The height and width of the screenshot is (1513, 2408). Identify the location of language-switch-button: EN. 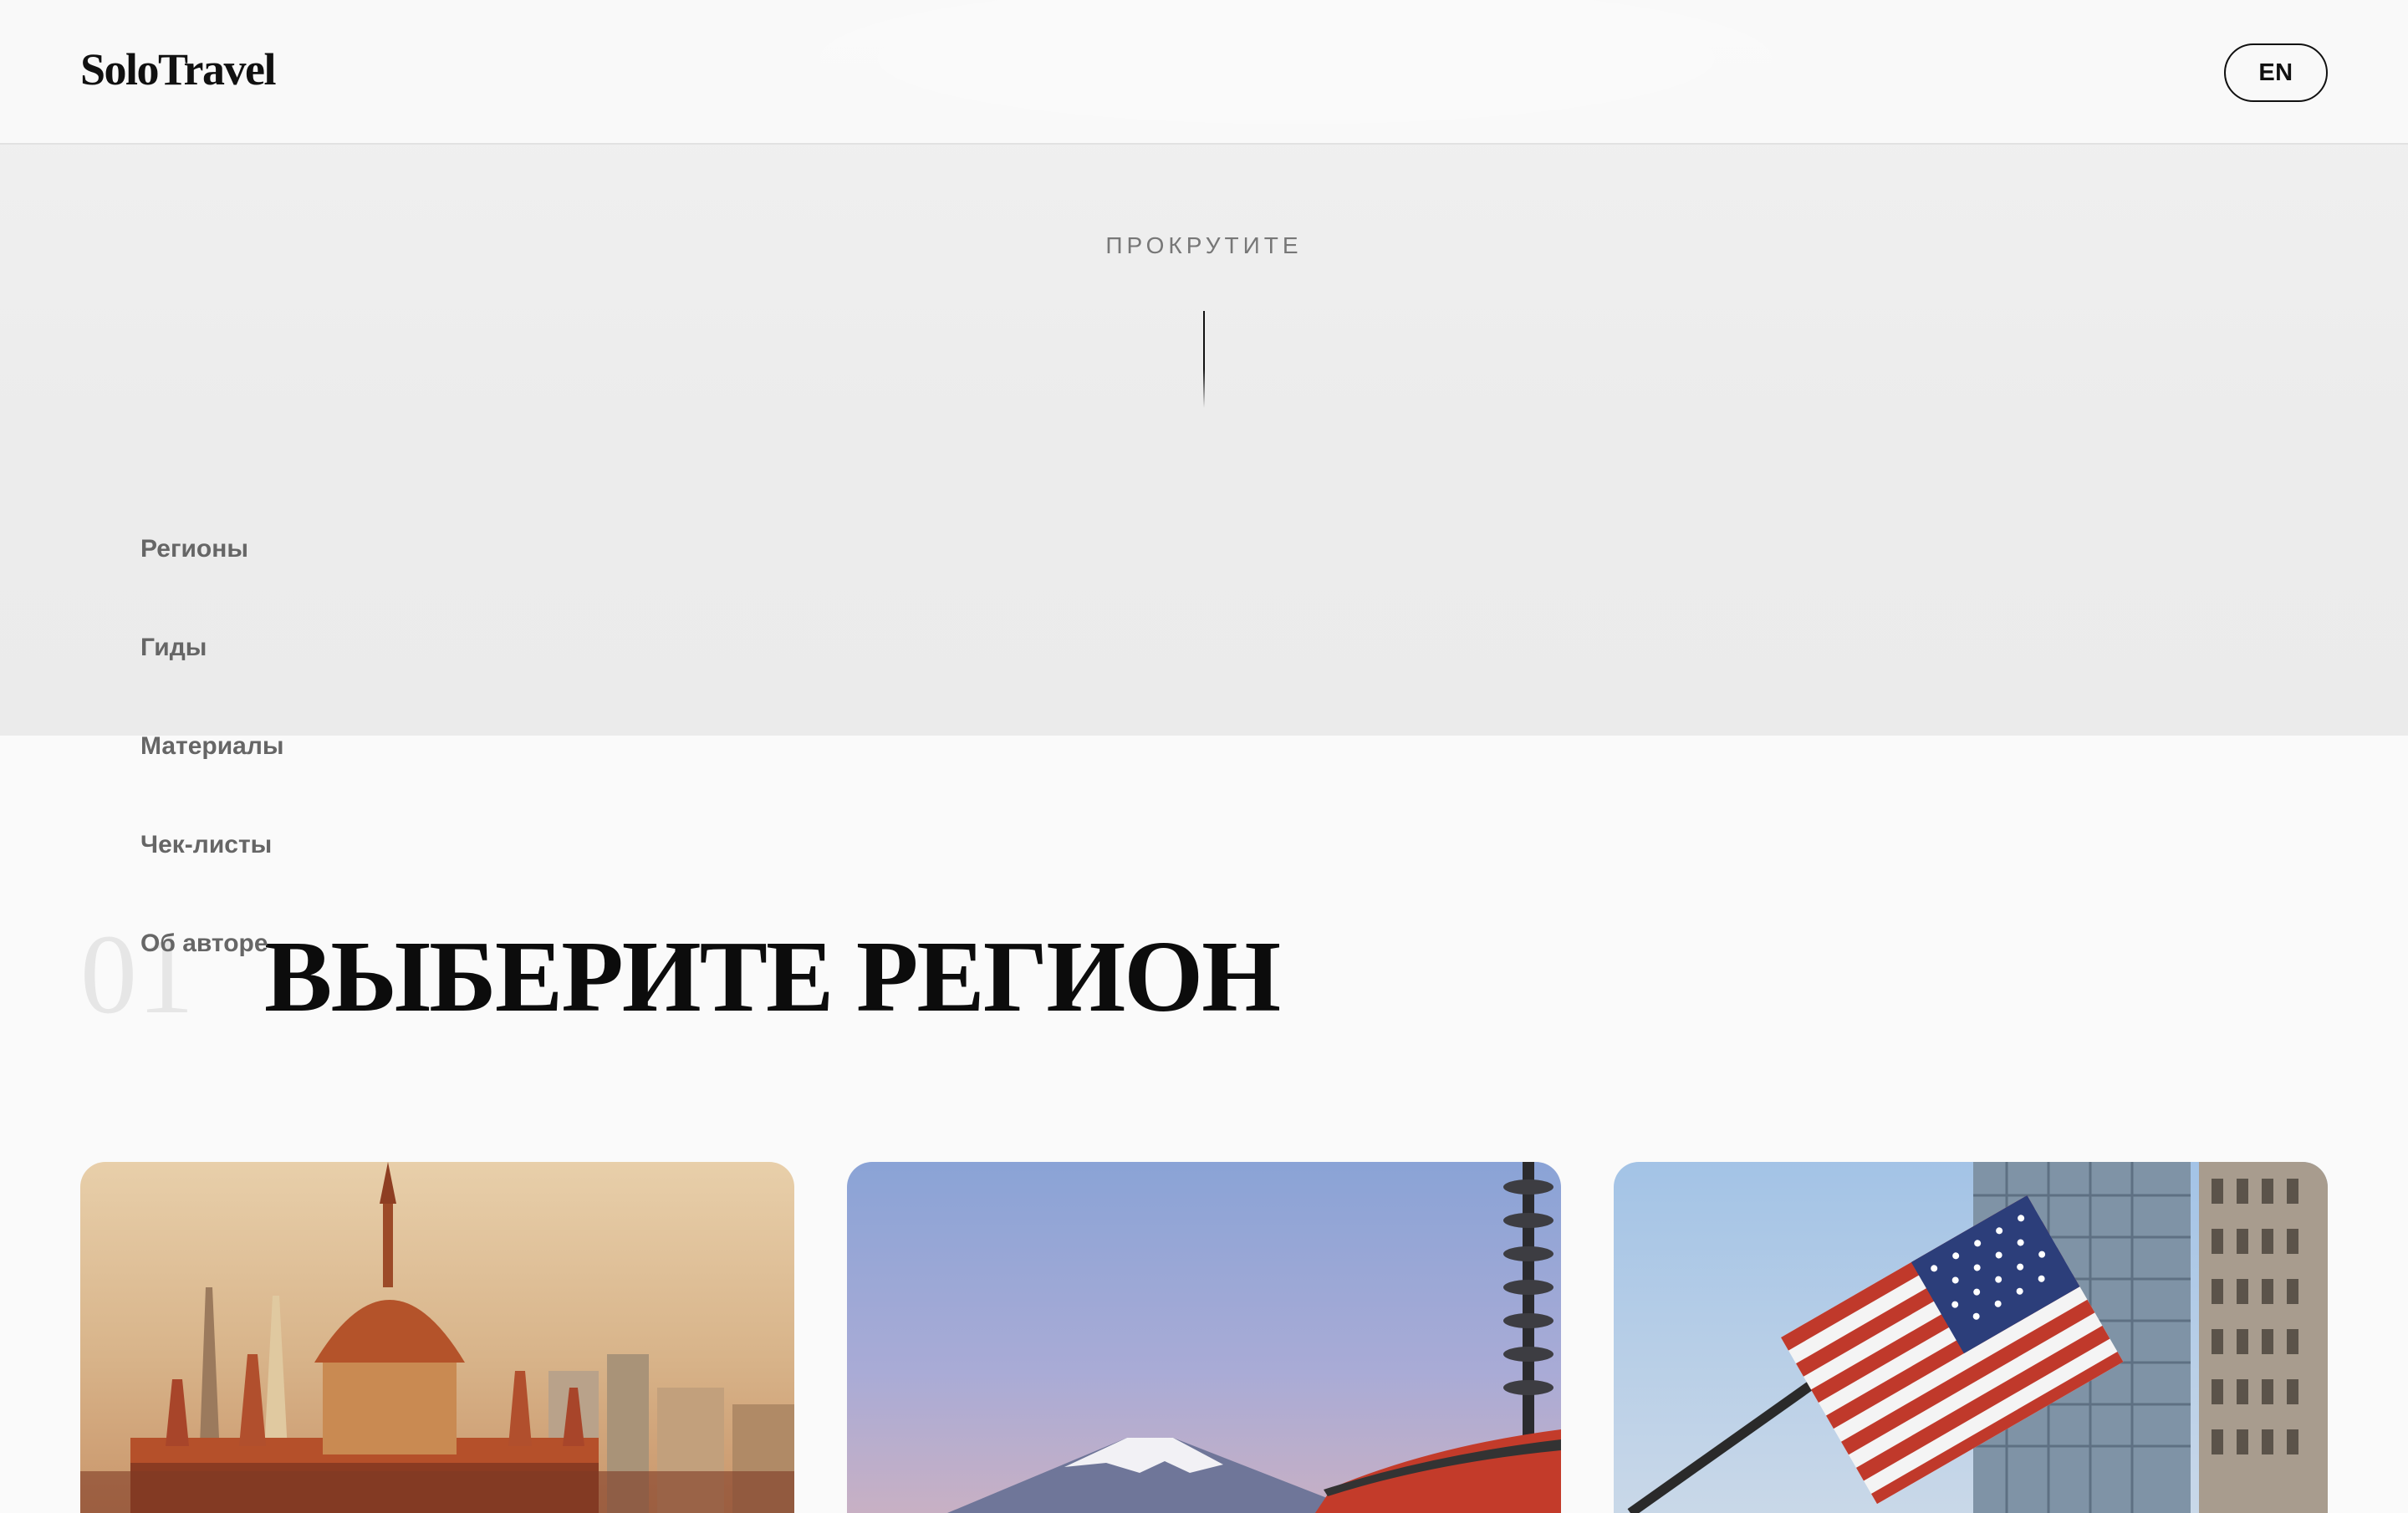
(2276, 72).